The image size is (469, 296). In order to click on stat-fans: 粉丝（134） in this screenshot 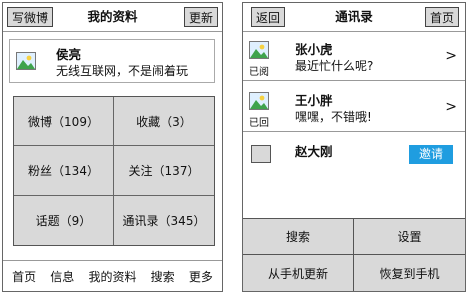, I will do `click(64, 171)`.